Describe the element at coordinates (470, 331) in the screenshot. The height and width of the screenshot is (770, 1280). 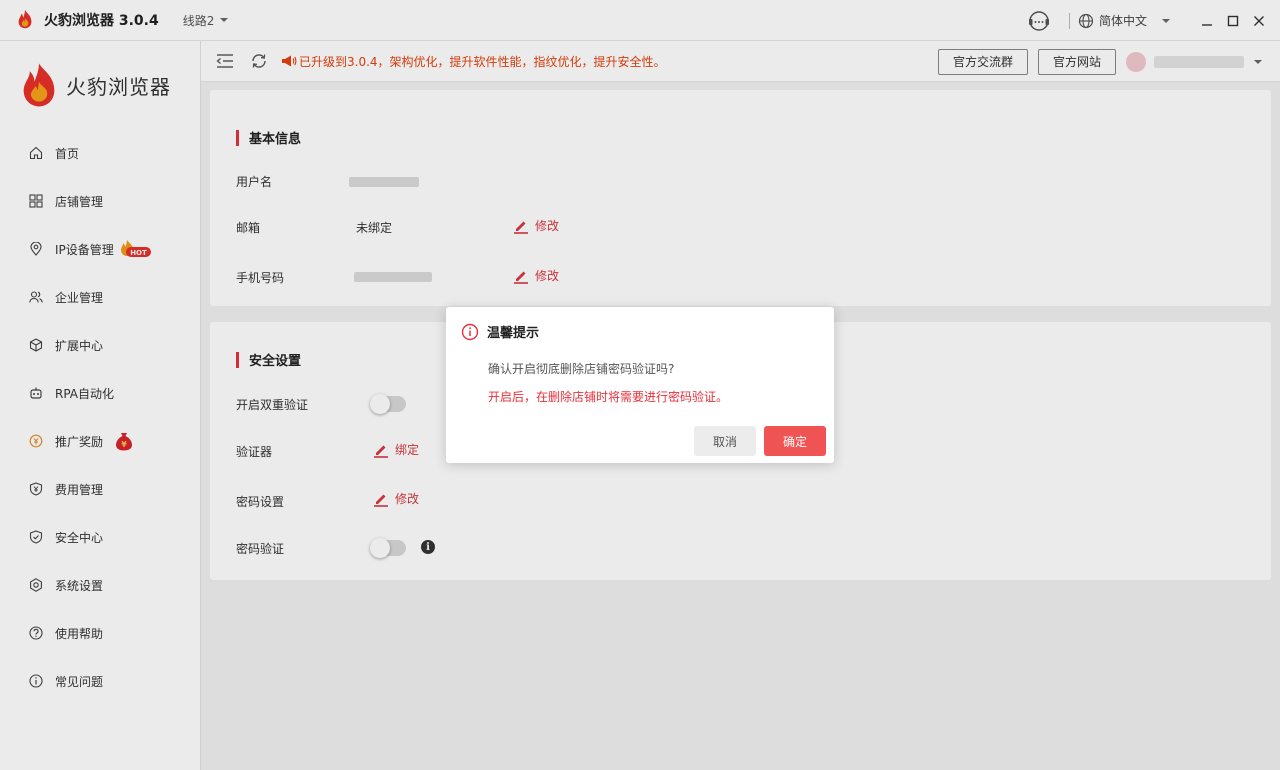
I see `info-circle-icon` at that location.